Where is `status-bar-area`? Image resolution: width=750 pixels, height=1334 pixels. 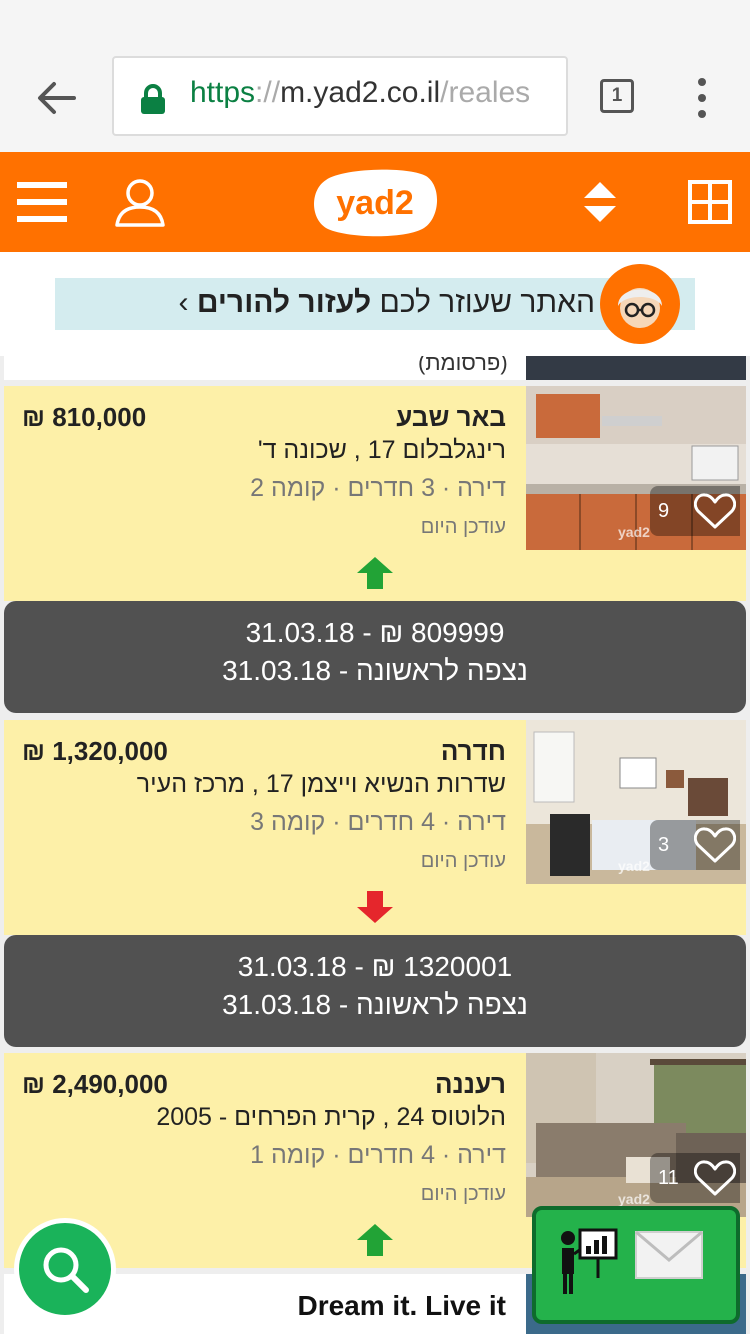
status-bar-area is located at coordinates (375, 20).